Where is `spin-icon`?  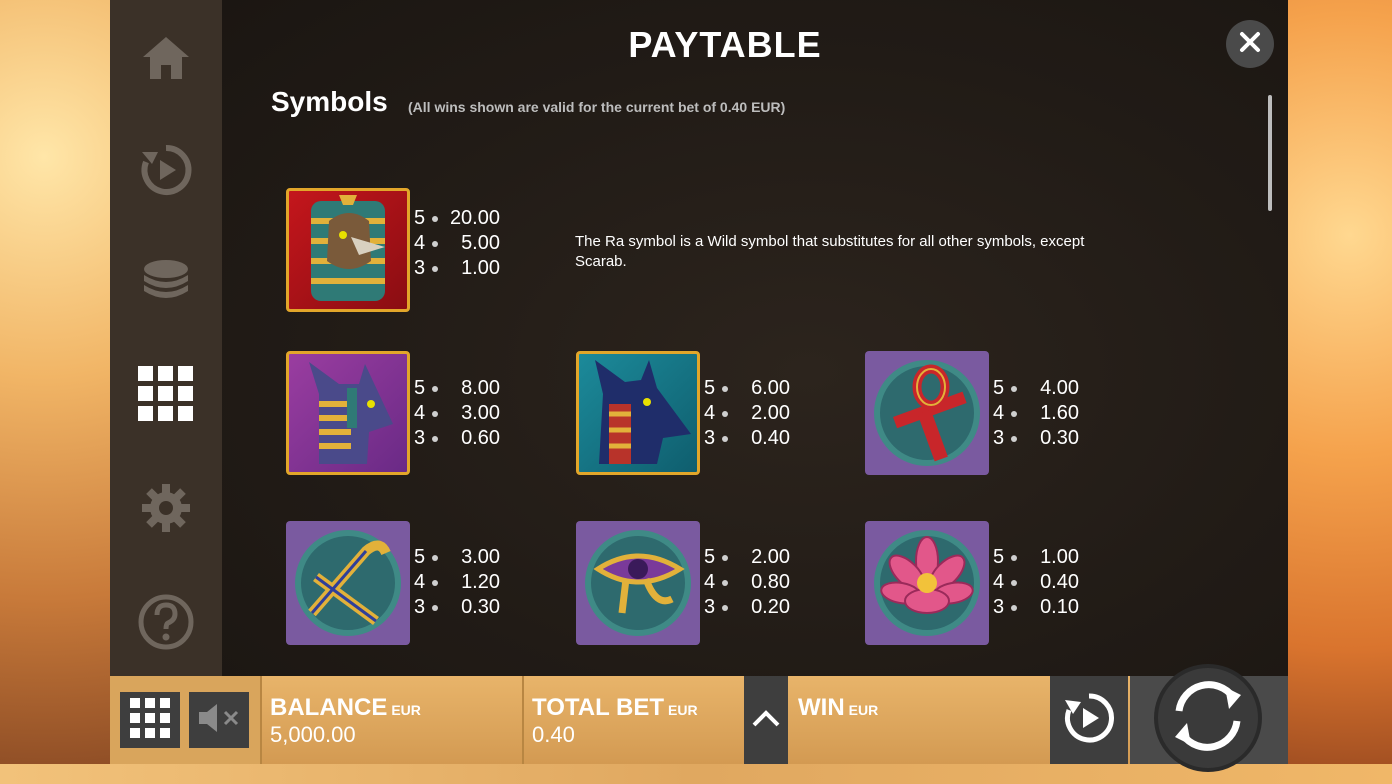 spin-icon is located at coordinates (1208, 718).